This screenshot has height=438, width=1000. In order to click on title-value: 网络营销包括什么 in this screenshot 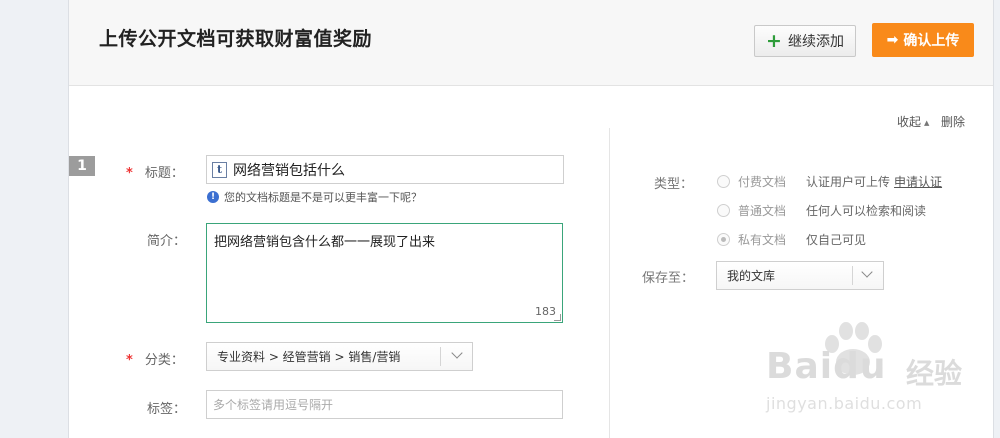, I will do `click(289, 170)`.